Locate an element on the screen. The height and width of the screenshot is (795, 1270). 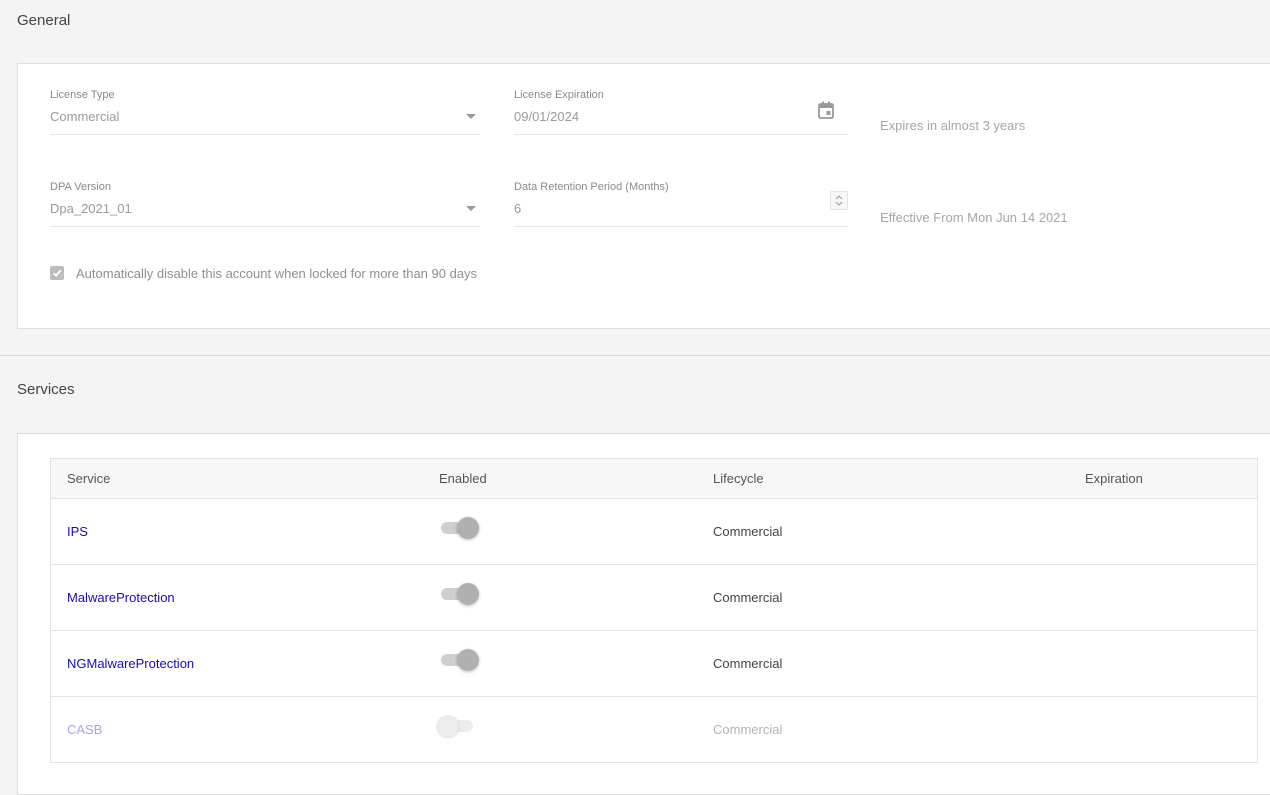
data-retention-hint: Effective From Mon Jun 14 2021 is located at coordinates (974, 217).